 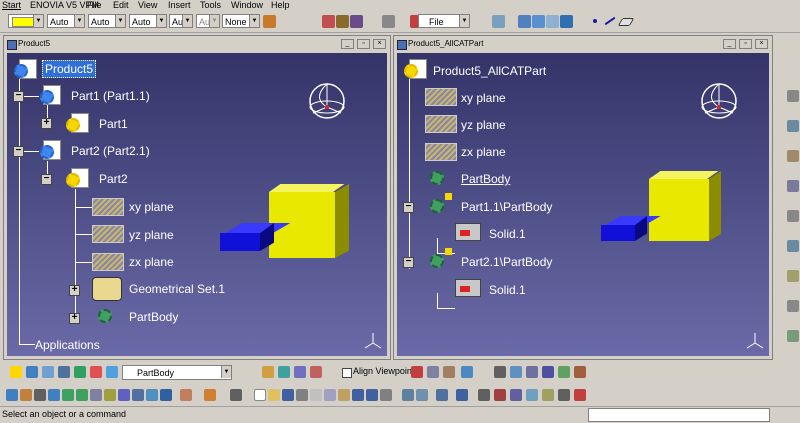 I want to click on render-style-combo: None ▼, so click(x=241, y=21).